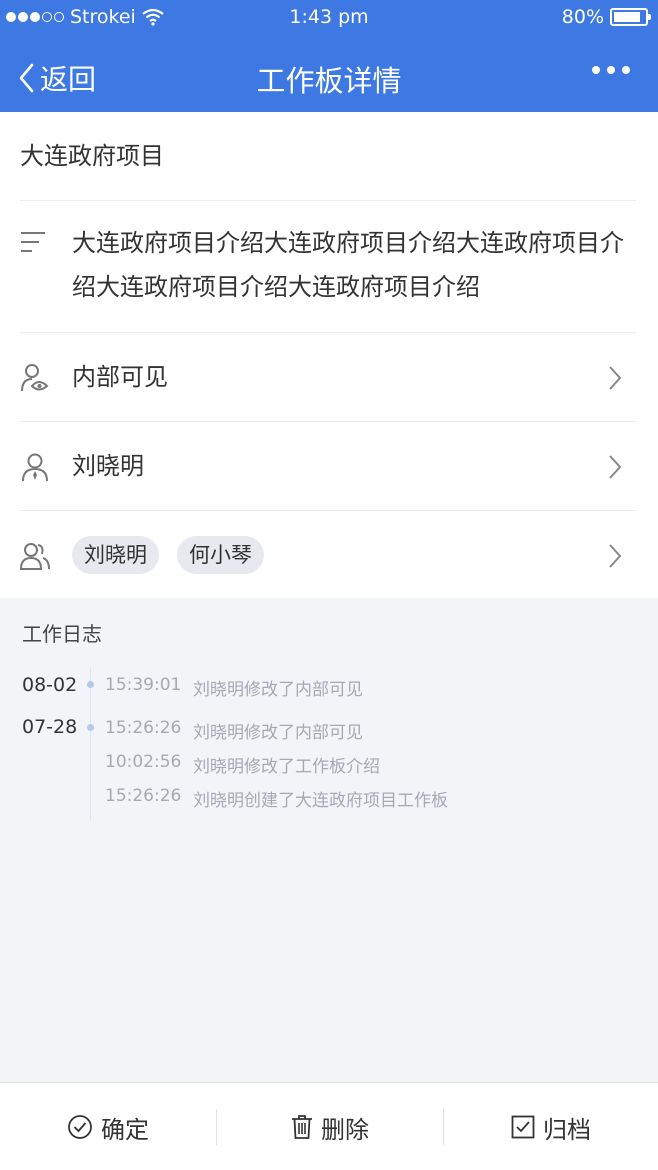  What do you see at coordinates (35, 556) in the screenshot?
I see `group-icon` at bounding box center [35, 556].